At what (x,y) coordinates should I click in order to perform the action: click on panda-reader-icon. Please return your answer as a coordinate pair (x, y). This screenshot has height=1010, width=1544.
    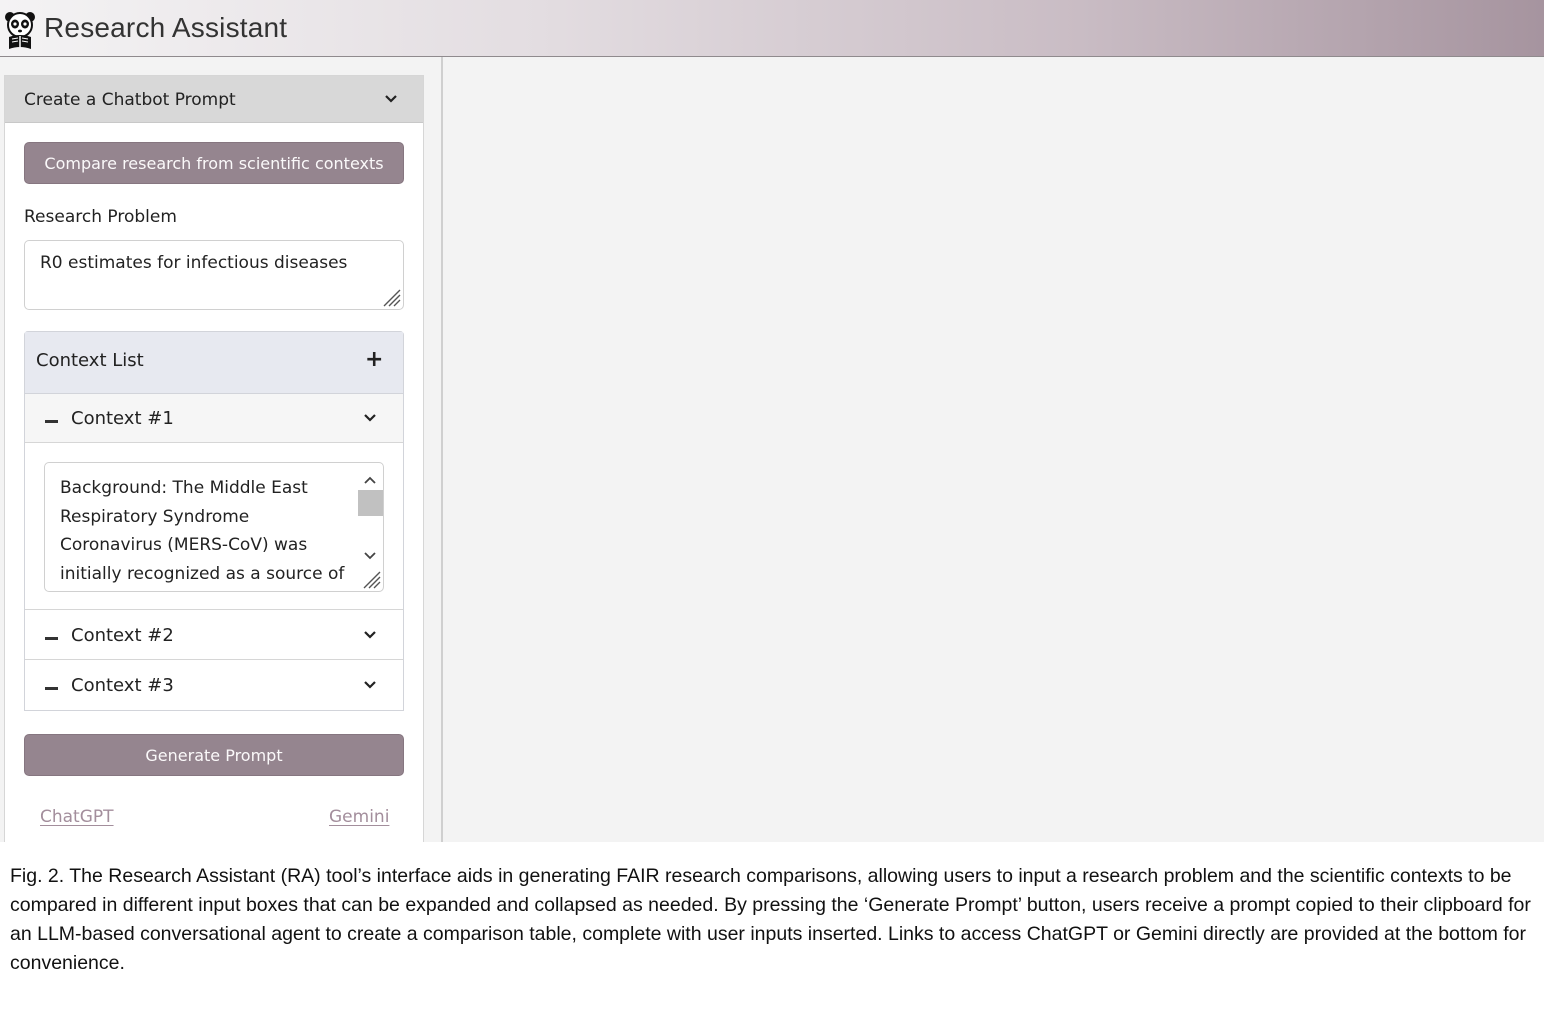
    Looking at the image, I should click on (20, 31).